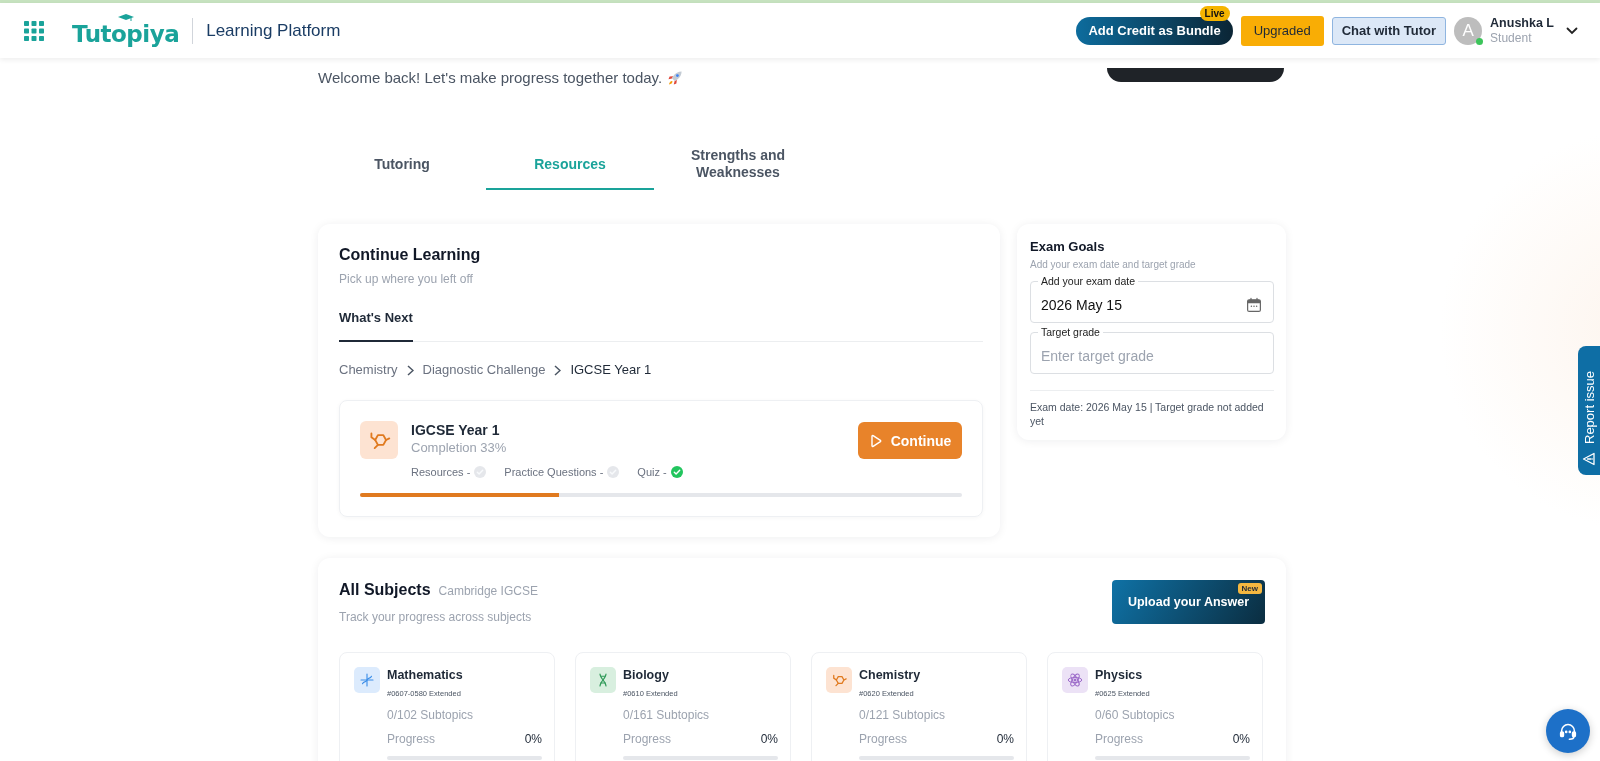 The height and width of the screenshot is (761, 1600). Describe the element at coordinates (1568, 731) in the screenshot. I see `support-button` at that location.